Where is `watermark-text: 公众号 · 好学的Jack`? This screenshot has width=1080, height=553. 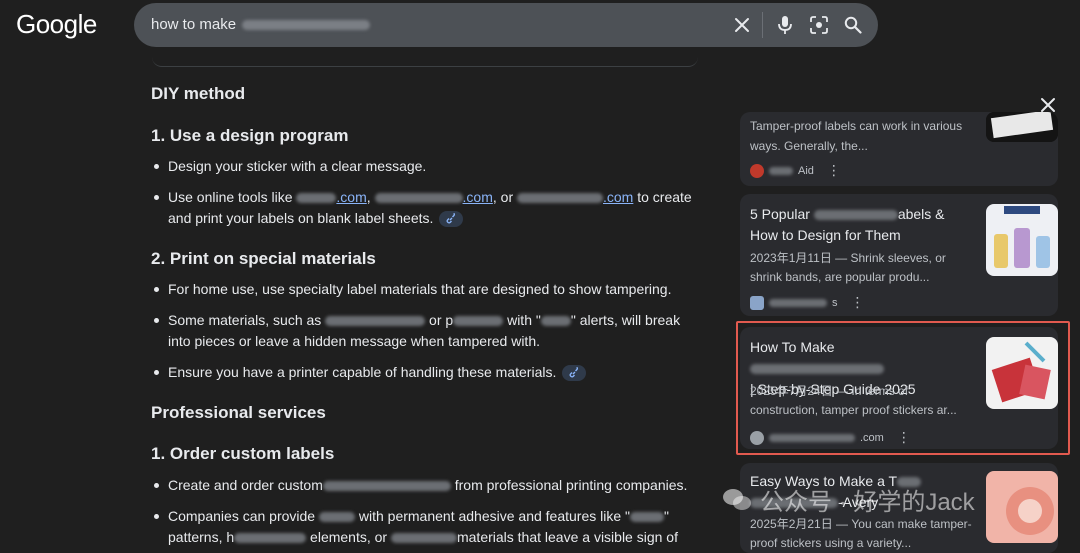
watermark-text: 公众号 · 好学的Jack is located at coordinates (867, 502).